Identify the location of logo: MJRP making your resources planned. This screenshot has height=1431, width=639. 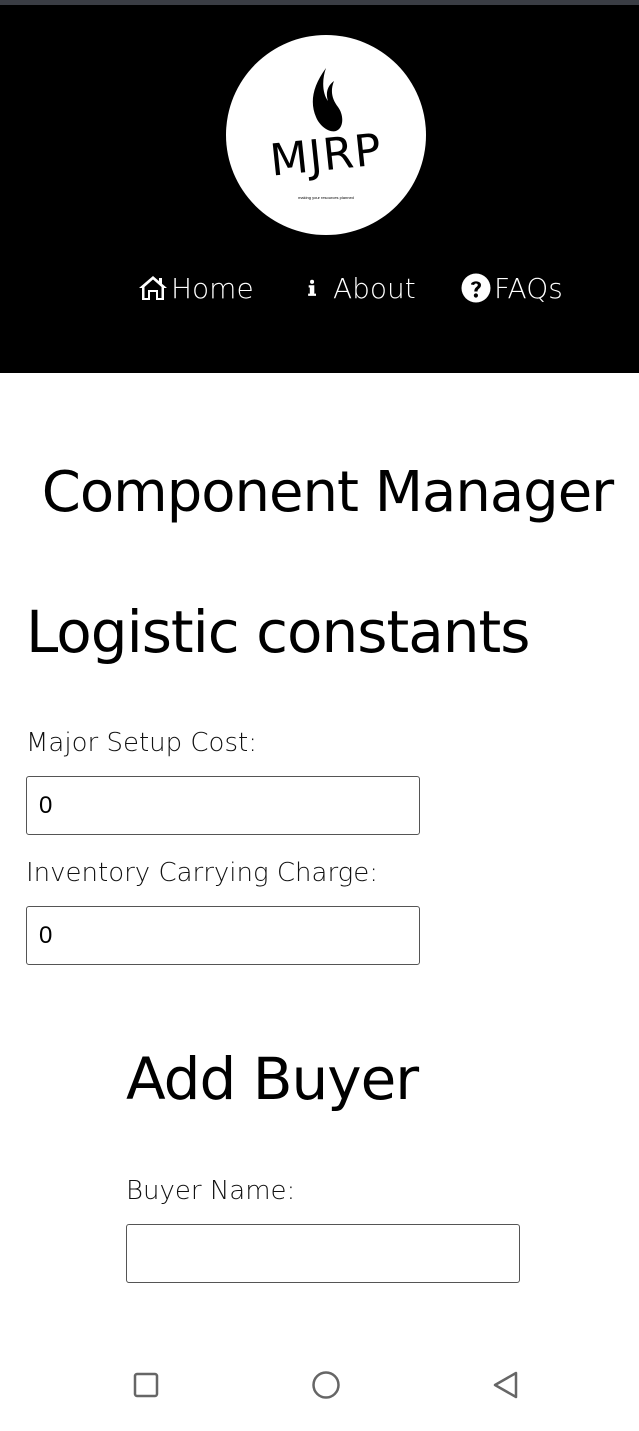
(326, 135).